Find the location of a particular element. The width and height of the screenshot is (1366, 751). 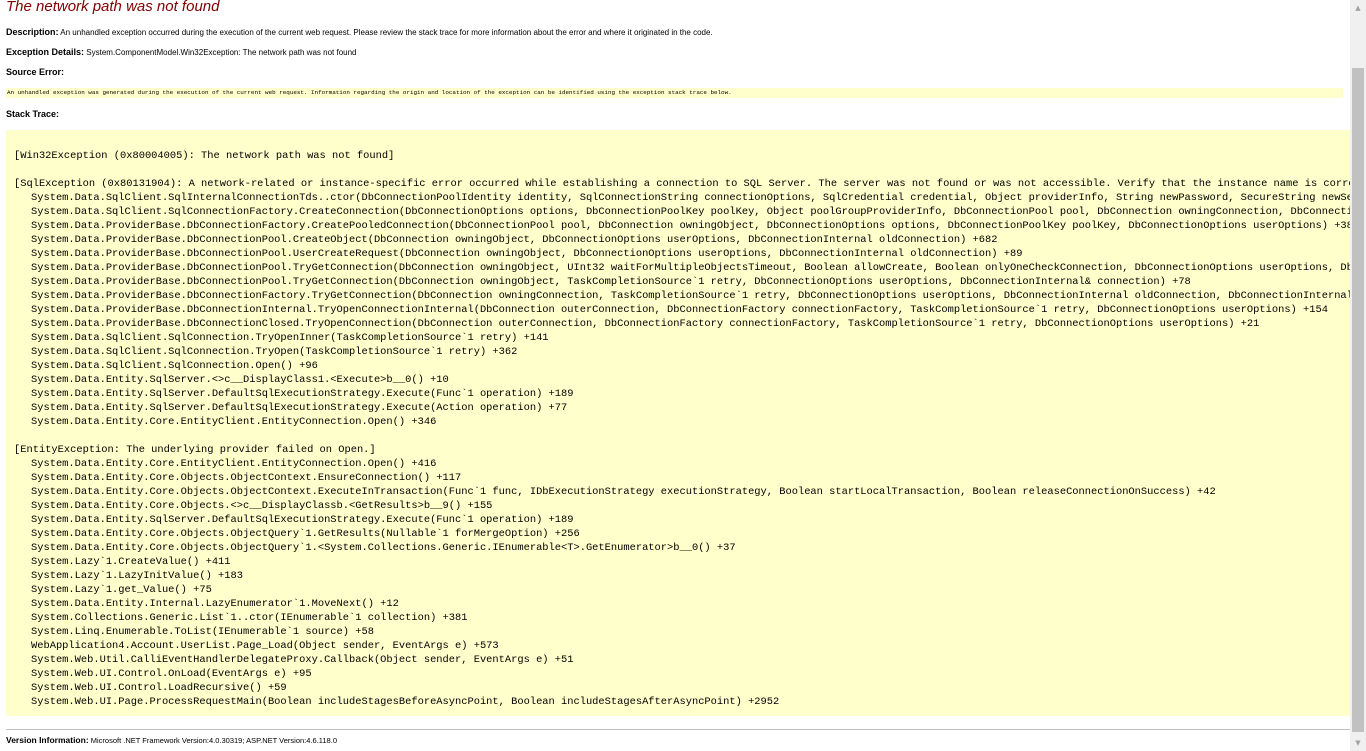

triangle-down-icon: ▼ is located at coordinates (1358, 743).